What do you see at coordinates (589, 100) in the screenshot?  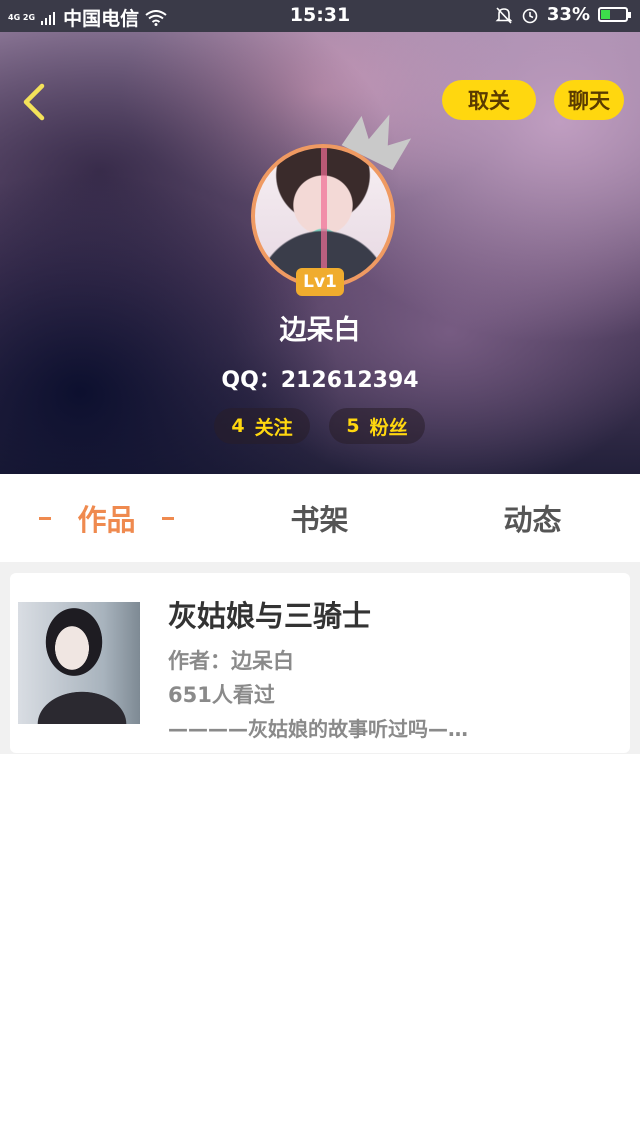 I see `chat-button: 聊天` at bounding box center [589, 100].